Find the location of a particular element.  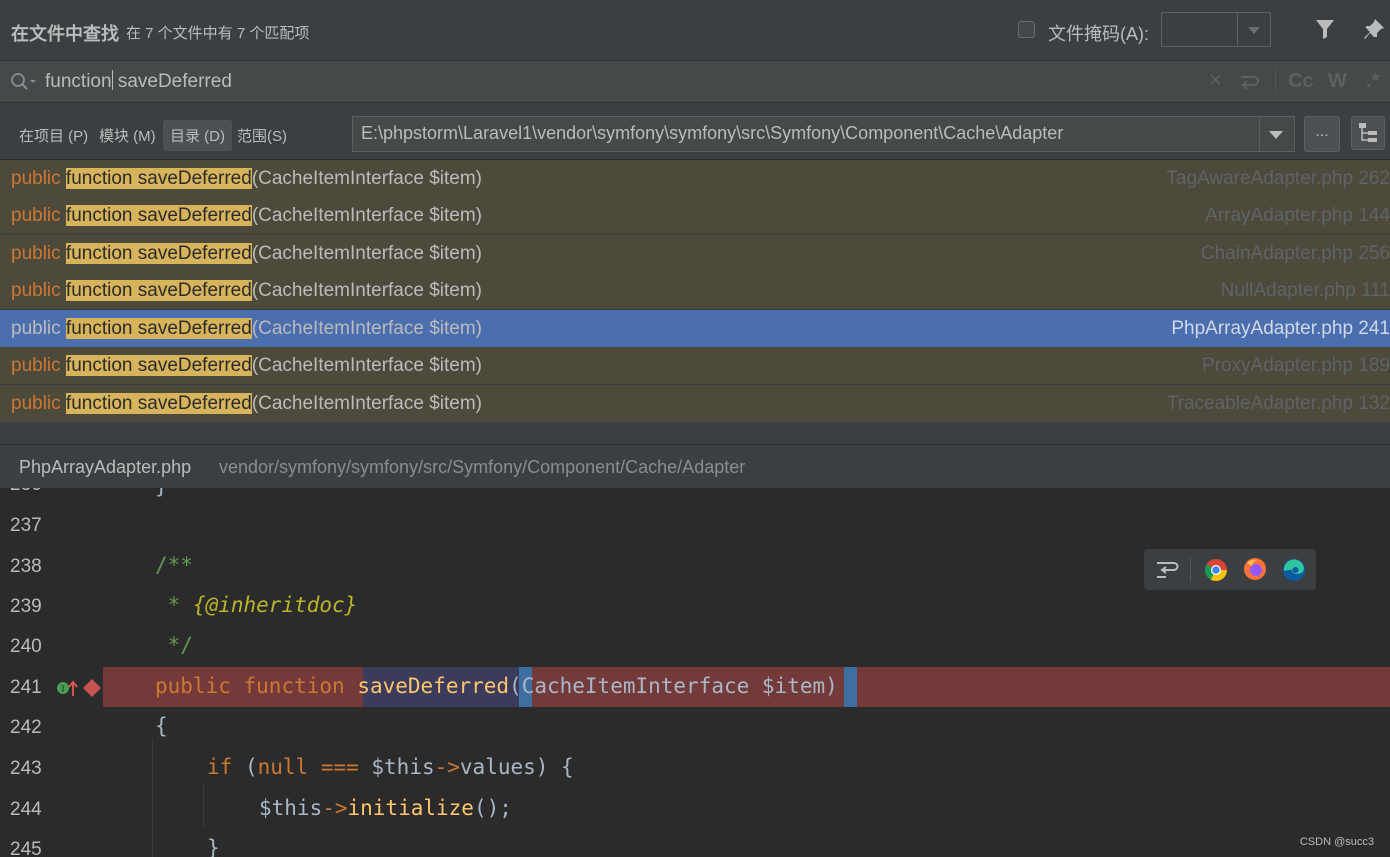

tab-module: 模块 (M) is located at coordinates (127, 135).